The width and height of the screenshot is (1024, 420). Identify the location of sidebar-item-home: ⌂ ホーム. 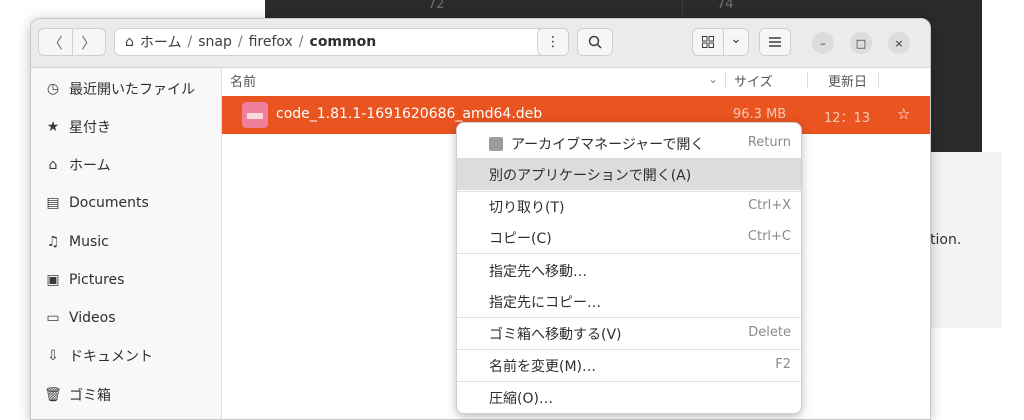
(78, 165).